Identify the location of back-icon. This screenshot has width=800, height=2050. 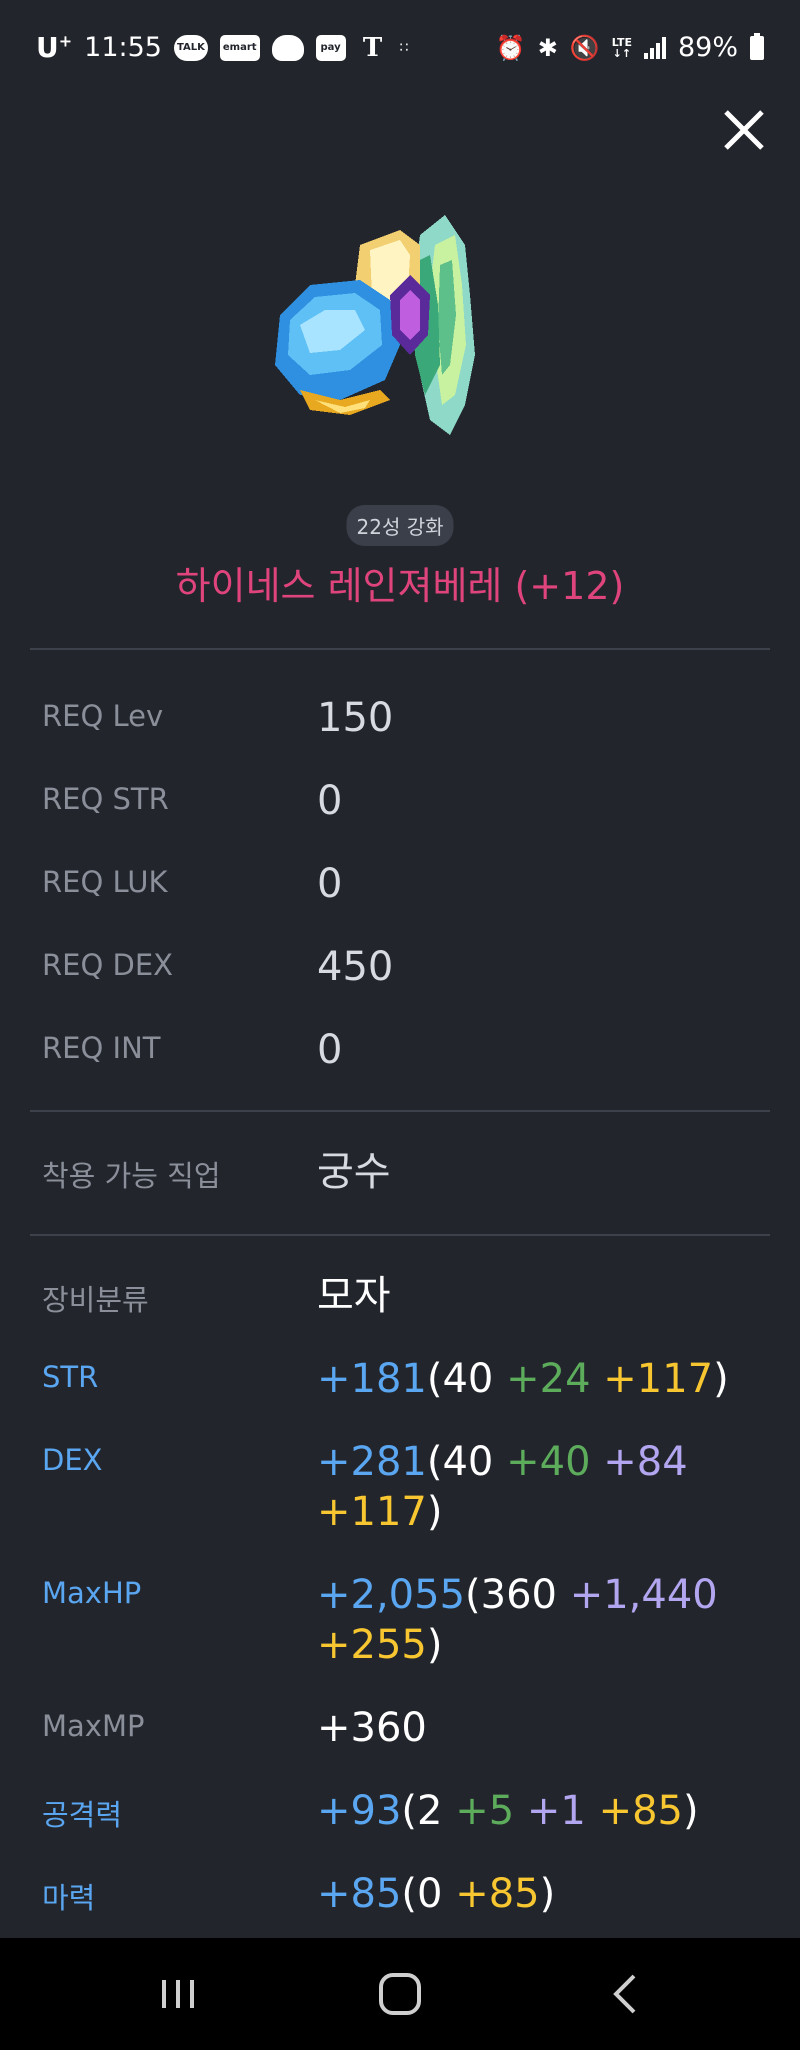
(624, 1994).